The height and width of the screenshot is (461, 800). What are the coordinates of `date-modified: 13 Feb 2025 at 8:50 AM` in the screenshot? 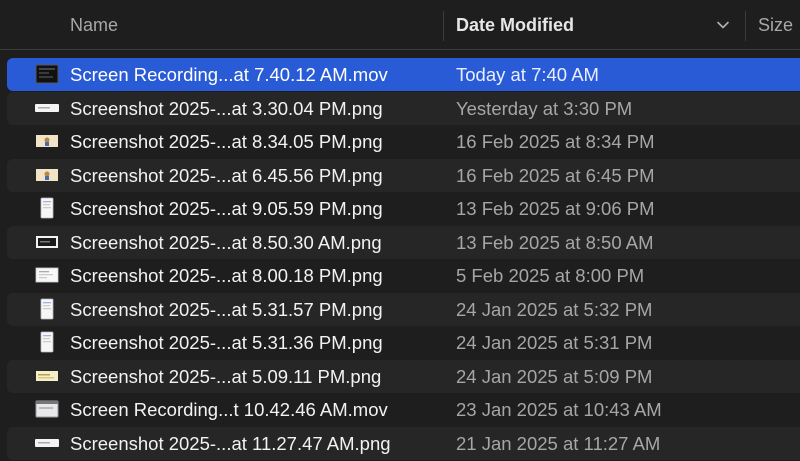 It's located at (555, 242).